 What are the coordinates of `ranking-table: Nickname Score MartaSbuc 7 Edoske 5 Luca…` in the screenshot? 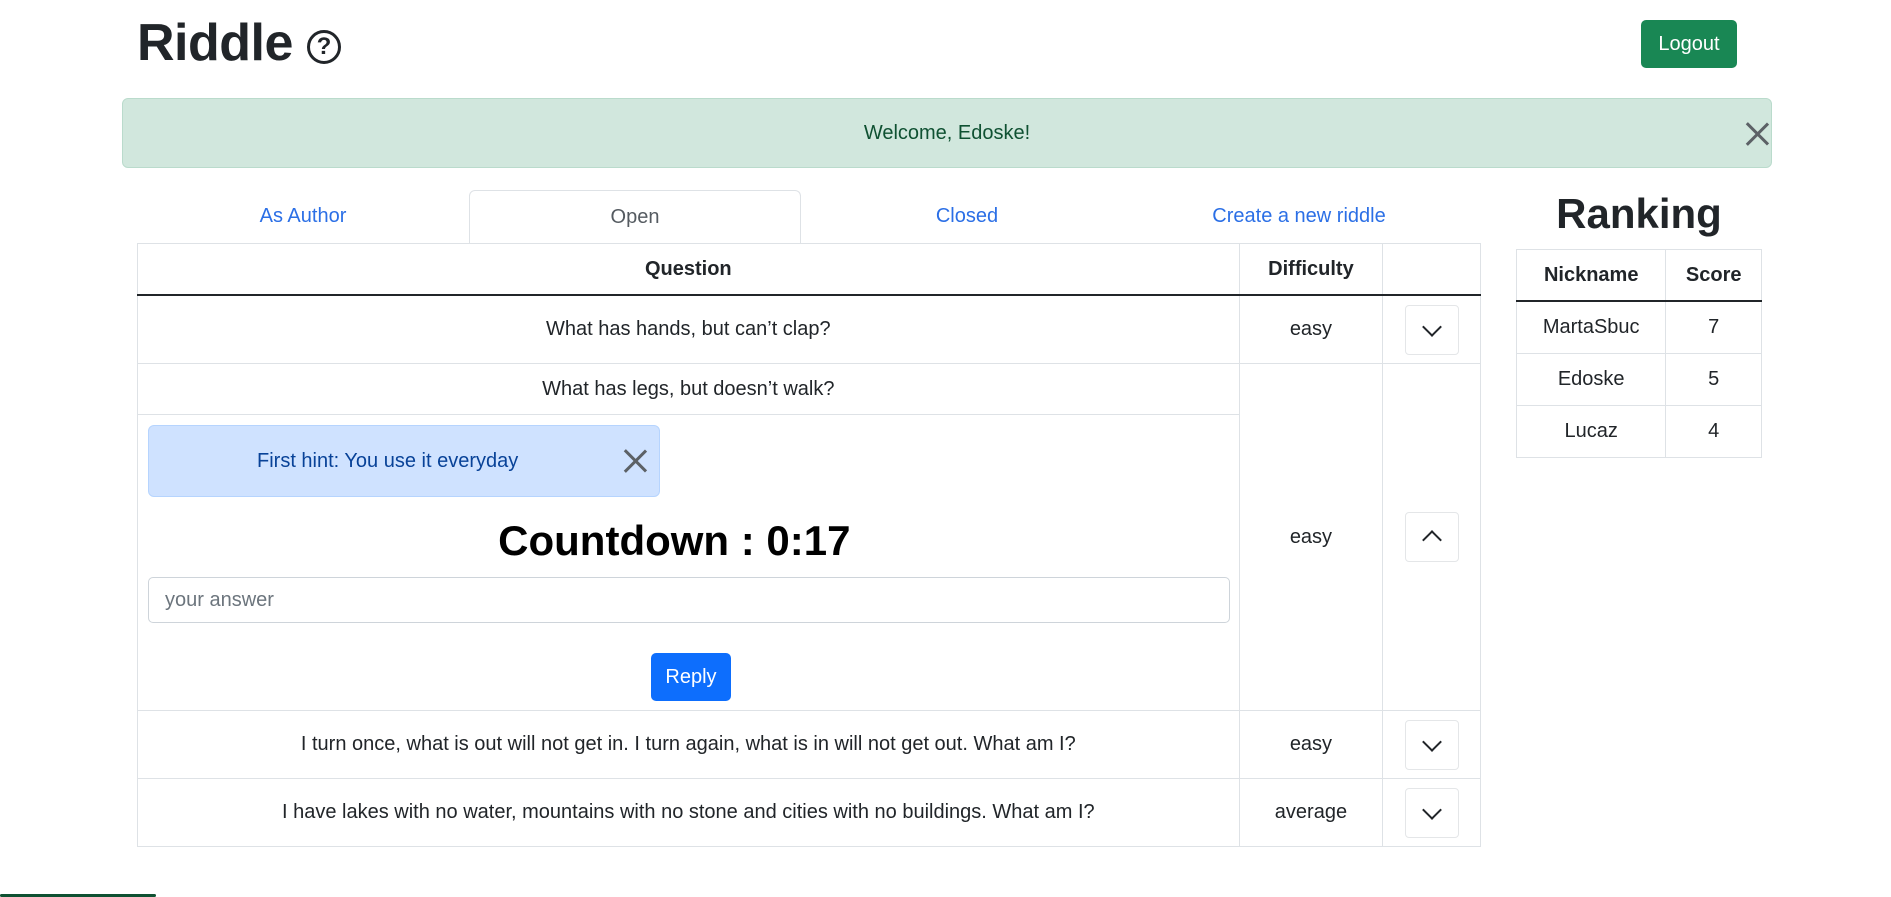 It's located at (1638, 353).